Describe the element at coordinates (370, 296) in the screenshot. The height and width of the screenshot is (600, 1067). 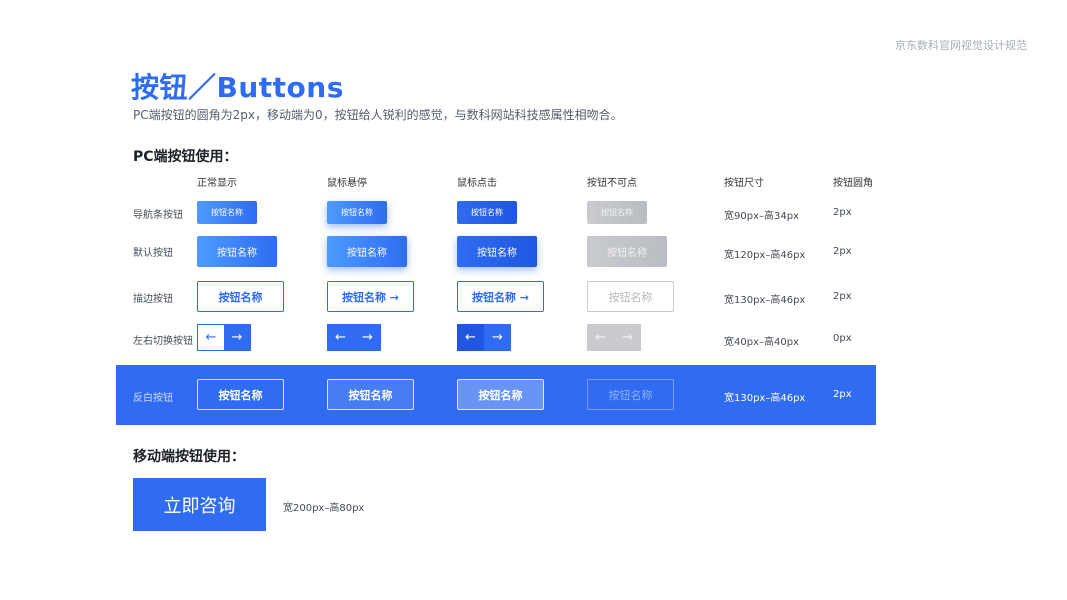
I see `outline-button-hover: 按钮名称 →` at that location.